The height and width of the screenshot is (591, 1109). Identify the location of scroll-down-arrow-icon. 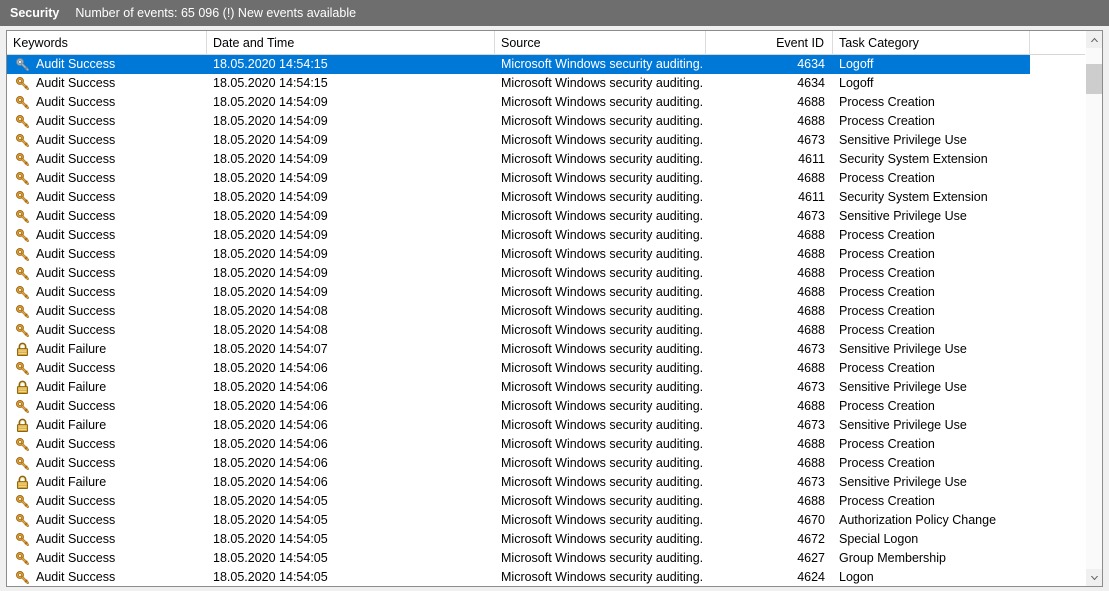
(1094, 577).